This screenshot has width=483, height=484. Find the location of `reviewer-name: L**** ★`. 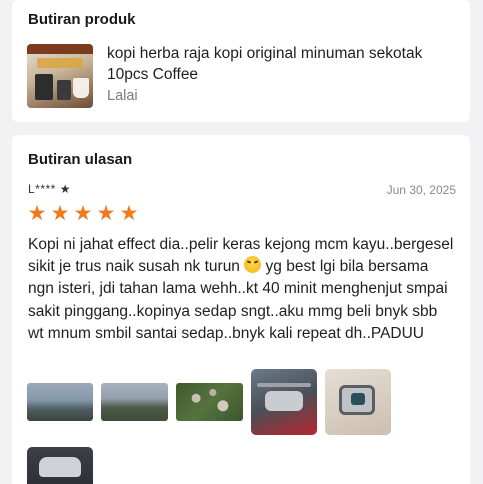

reviewer-name: L**** ★ is located at coordinates (49, 189).